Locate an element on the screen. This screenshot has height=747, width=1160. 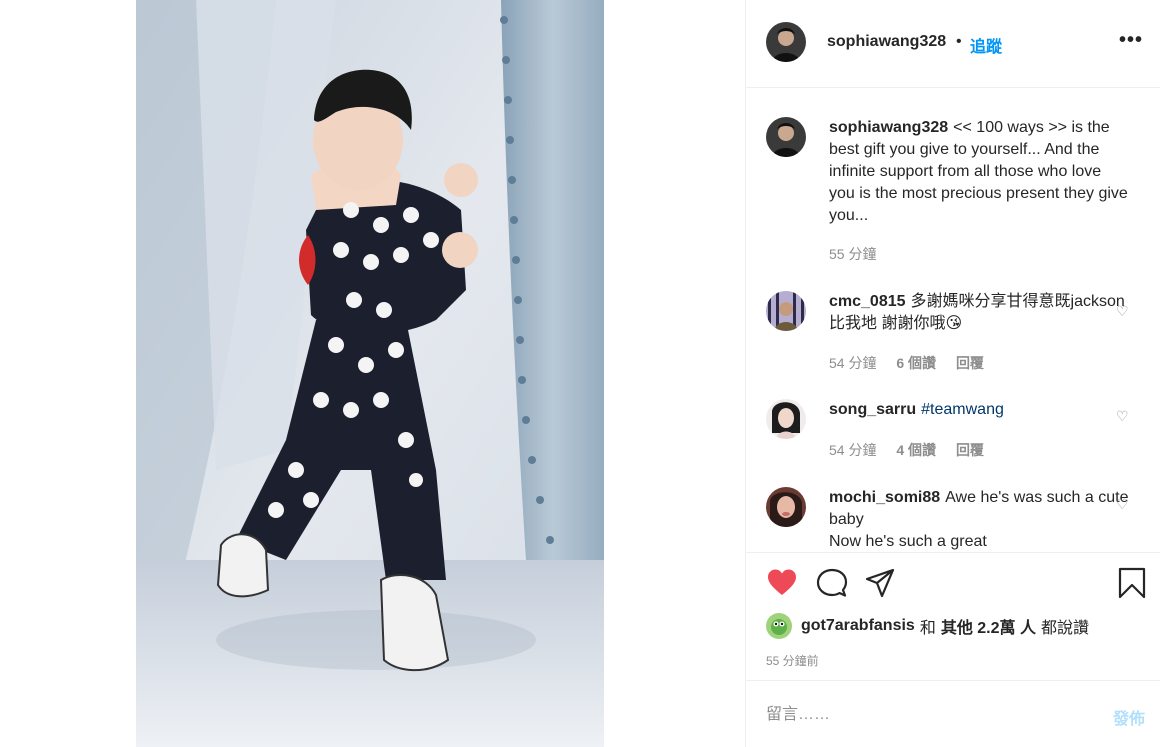
share-paper-plane-icon-graphic is located at coordinates (880, 583).